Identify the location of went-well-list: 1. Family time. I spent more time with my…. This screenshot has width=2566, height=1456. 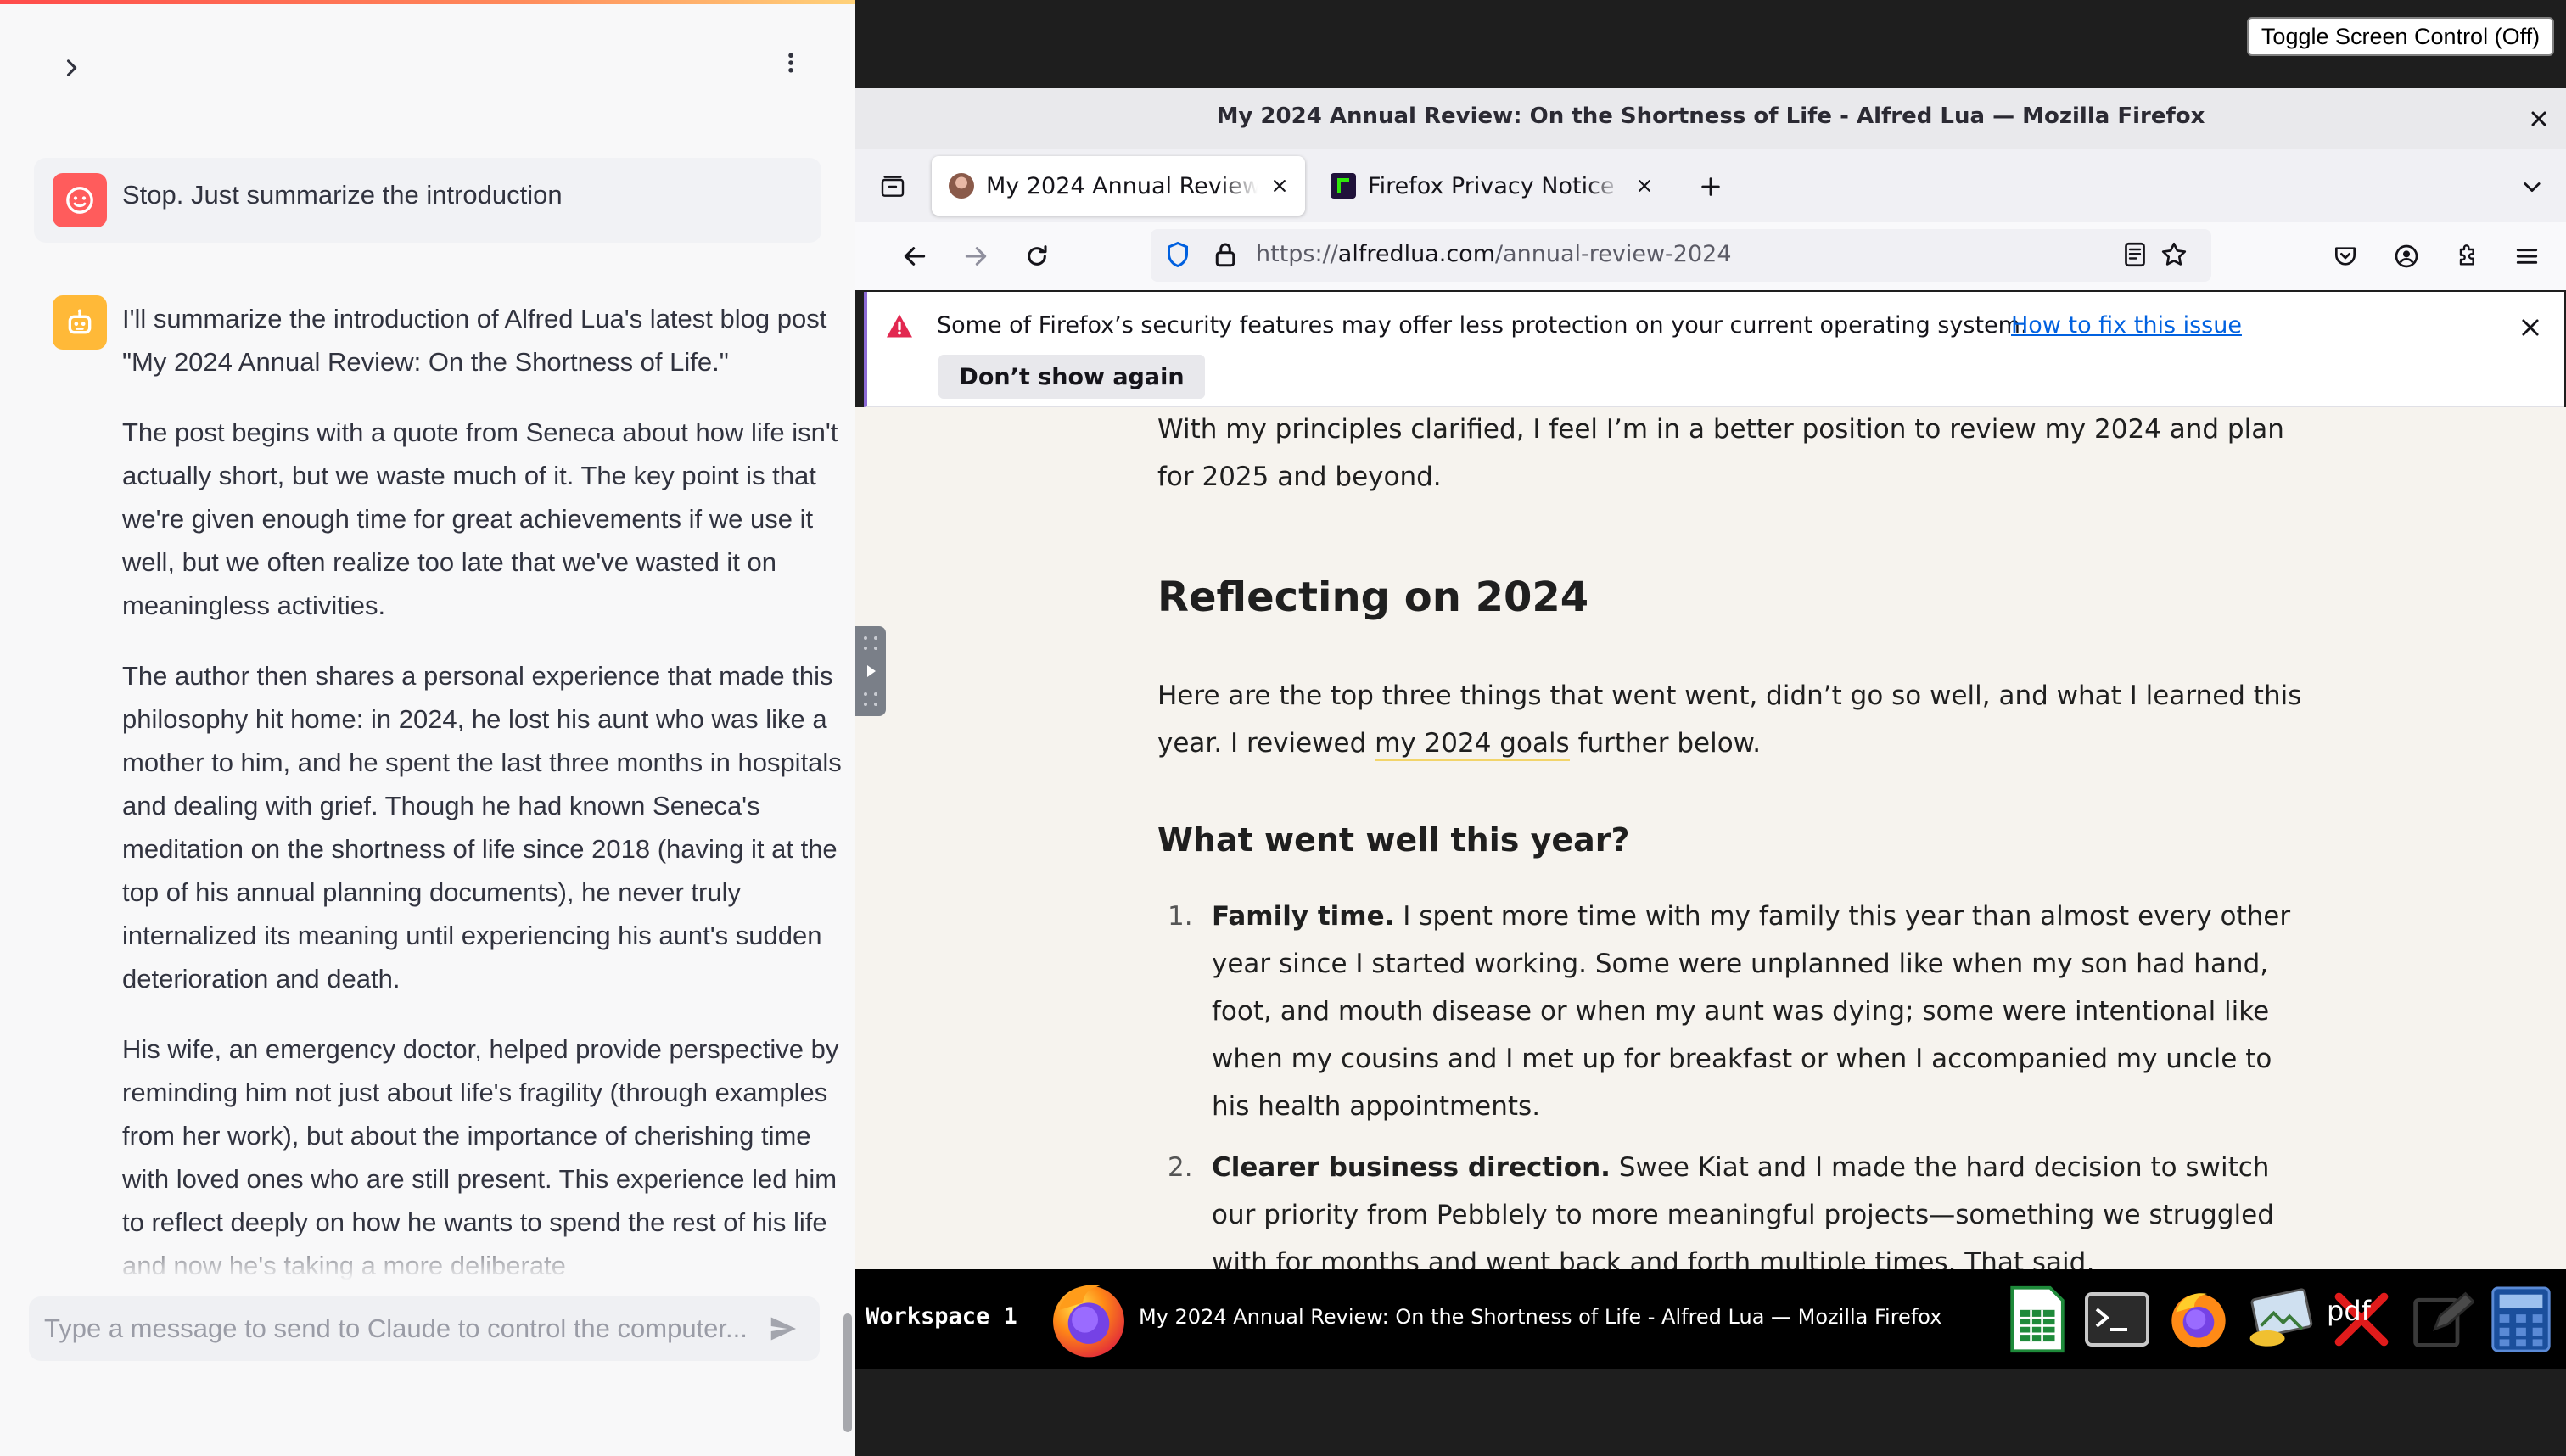
(1734, 1081).